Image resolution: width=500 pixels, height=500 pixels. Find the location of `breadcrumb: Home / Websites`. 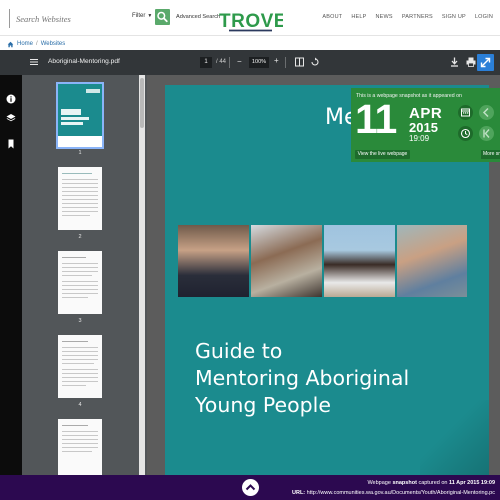

breadcrumb: Home / Websites is located at coordinates (36, 44).